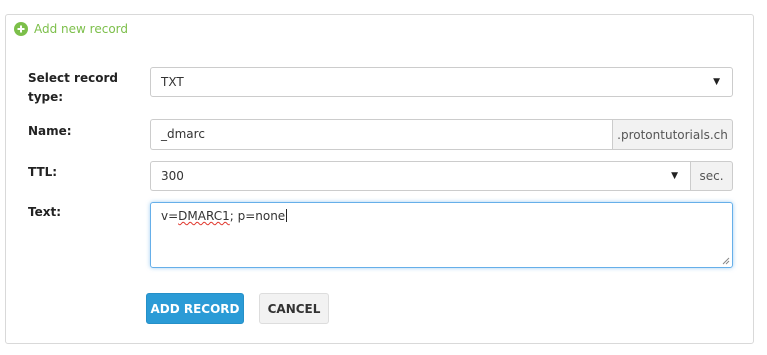 The width and height of the screenshot is (767, 355). I want to click on text-value-prefix: v=, so click(170, 216).